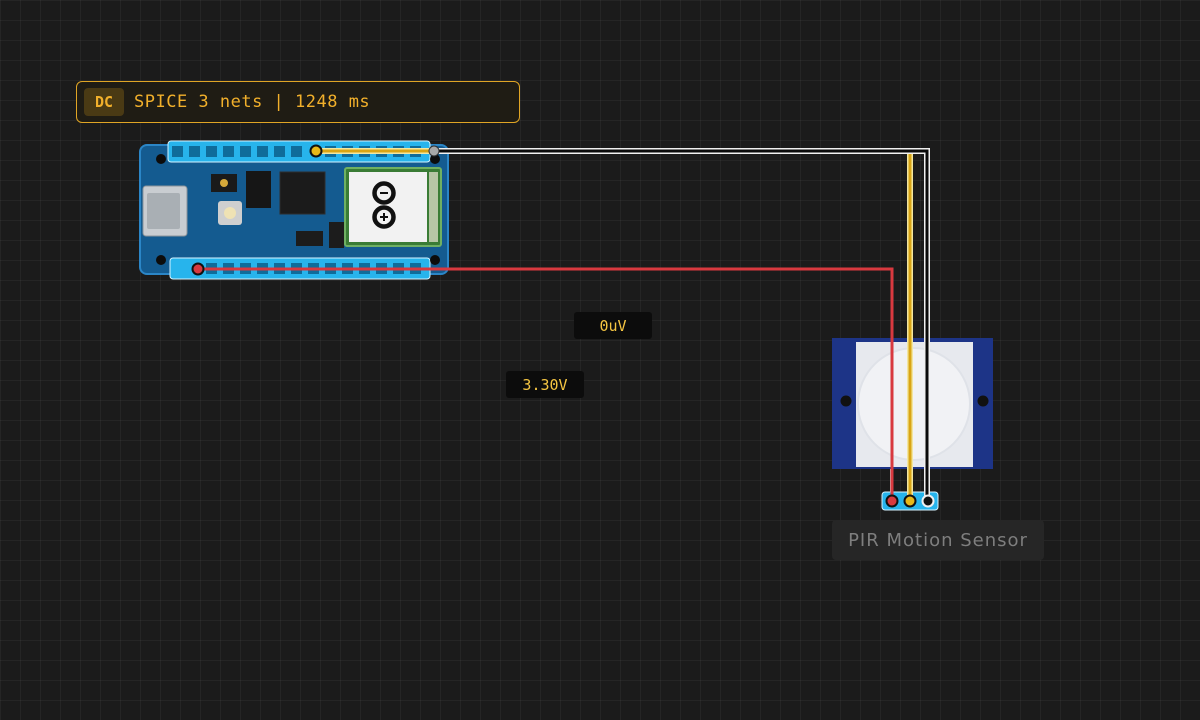 The width and height of the screenshot is (1200, 720). I want to click on board-pin-signal-endpoint, so click(316, 151).